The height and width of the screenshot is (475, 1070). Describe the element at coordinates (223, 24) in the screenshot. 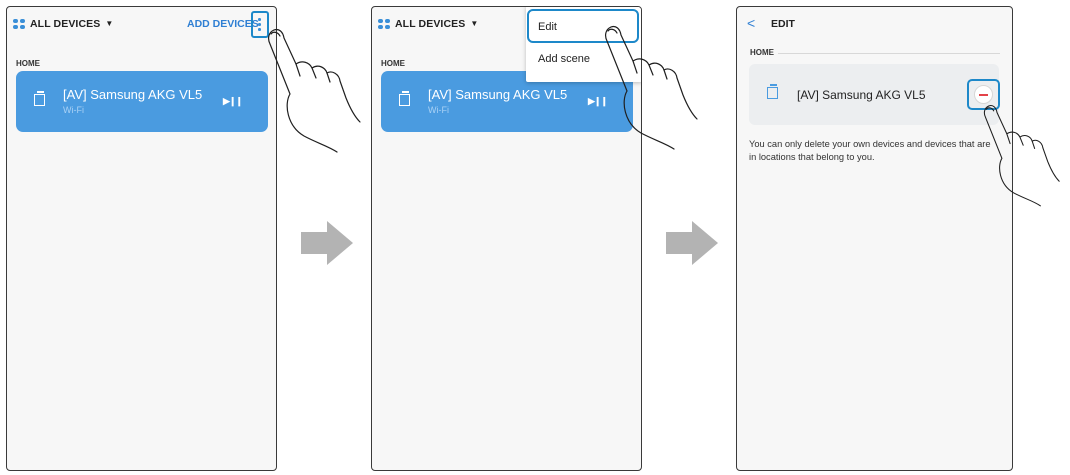

I see `add-devices-button: ADD DEVICES` at that location.